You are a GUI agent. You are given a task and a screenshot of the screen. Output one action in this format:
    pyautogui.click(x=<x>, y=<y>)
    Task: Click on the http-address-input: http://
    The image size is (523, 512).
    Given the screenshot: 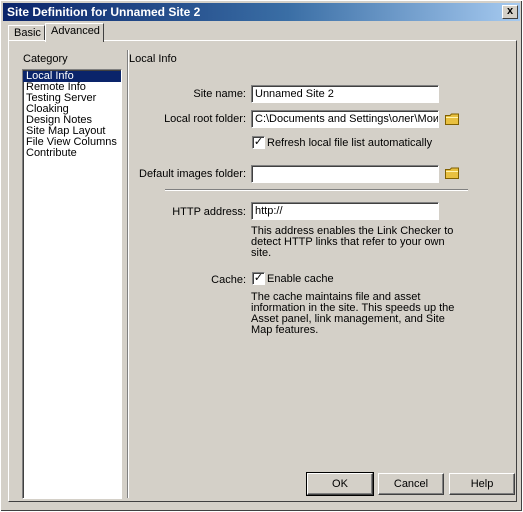 What is the action you would take?
    pyautogui.click(x=345, y=211)
    